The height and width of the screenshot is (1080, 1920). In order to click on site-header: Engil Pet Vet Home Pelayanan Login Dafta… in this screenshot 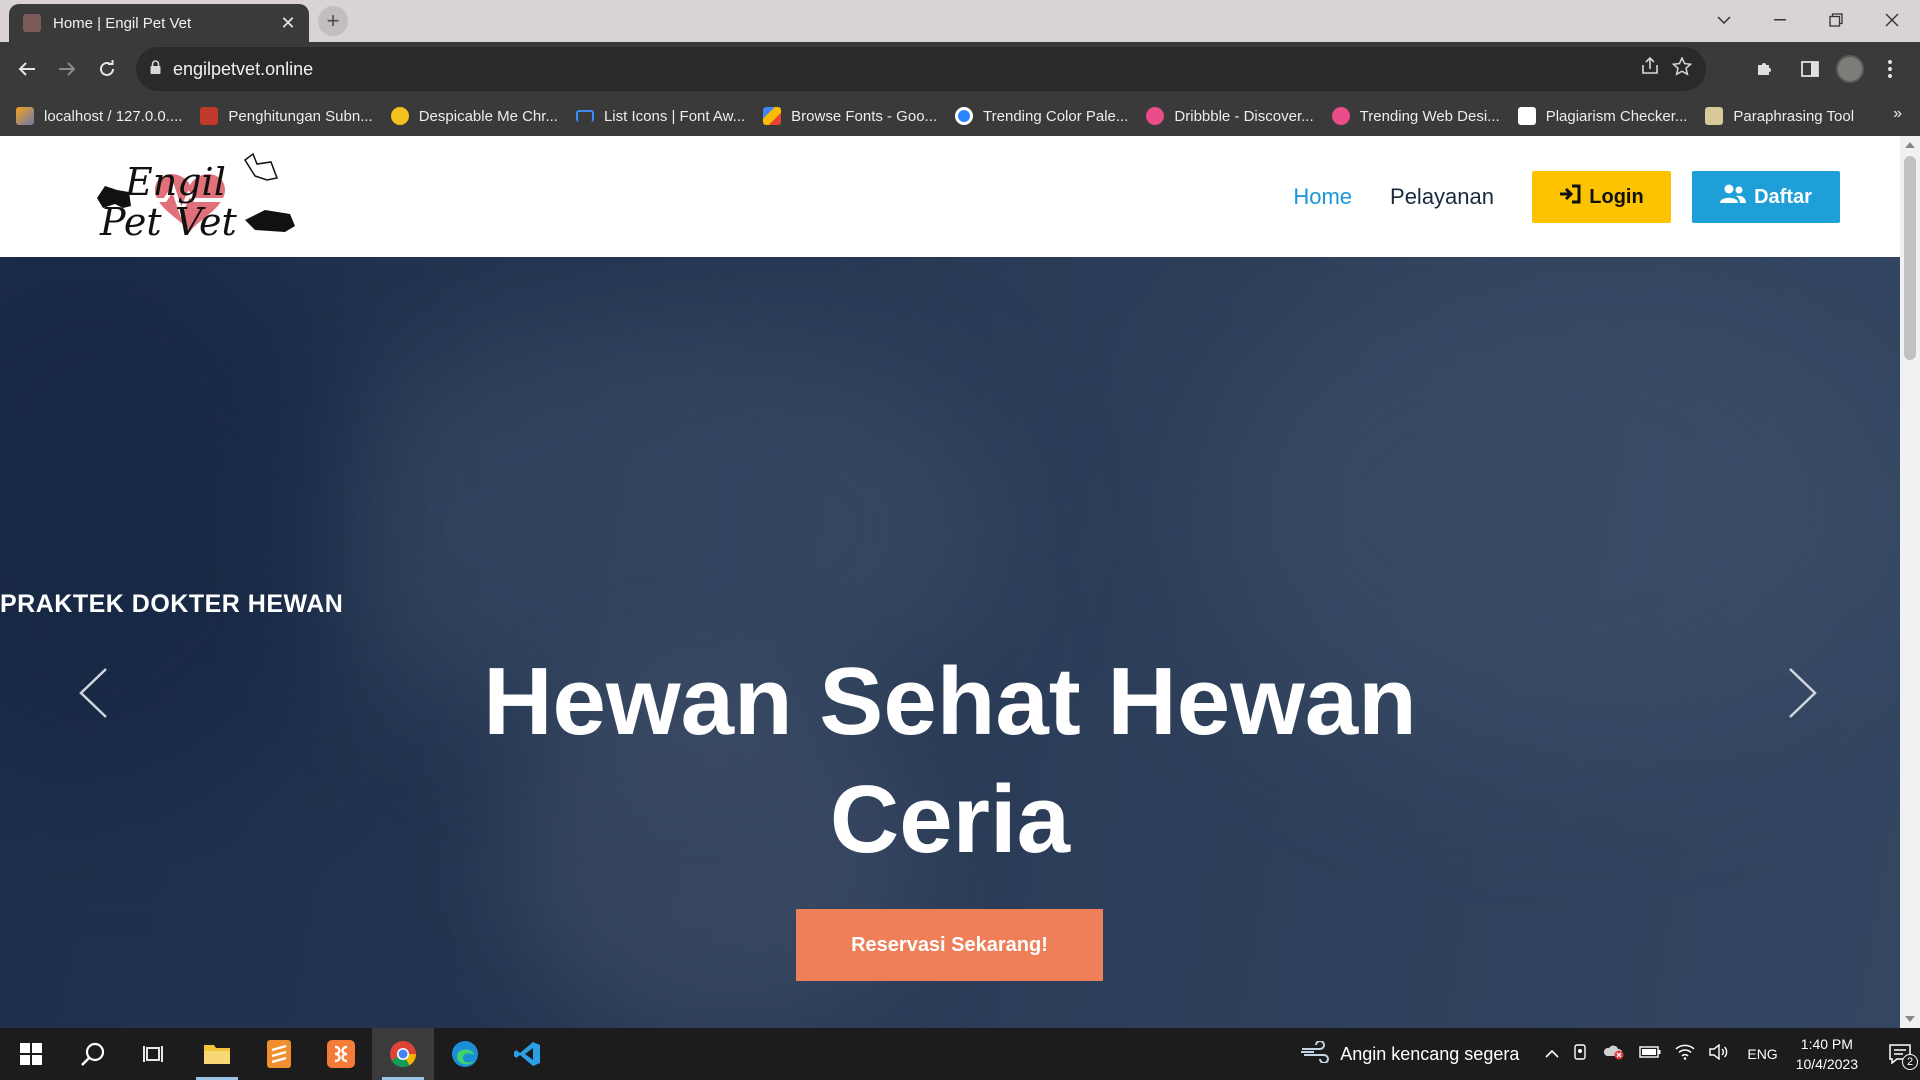, I will do `click(950, 196)`.